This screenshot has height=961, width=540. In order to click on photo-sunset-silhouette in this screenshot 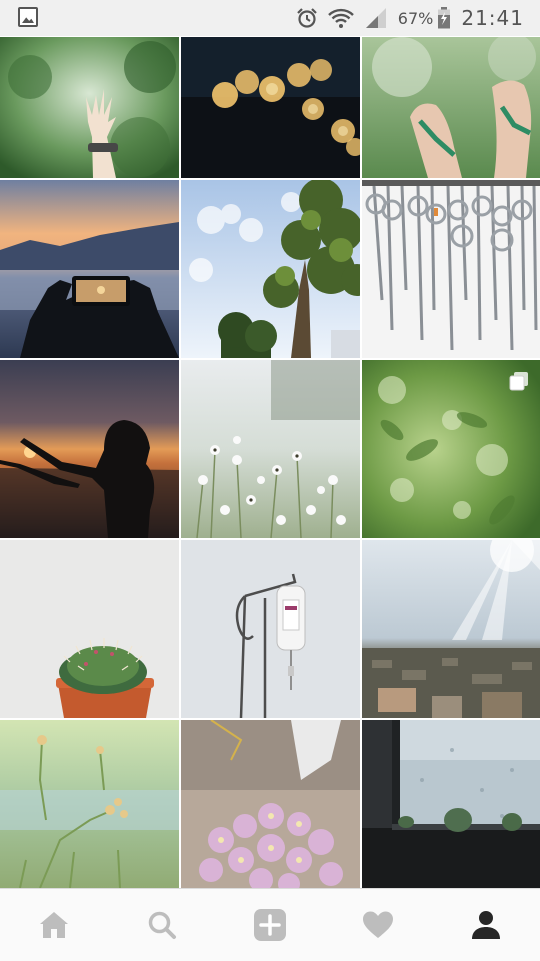, I will do `click(89, 449)`.